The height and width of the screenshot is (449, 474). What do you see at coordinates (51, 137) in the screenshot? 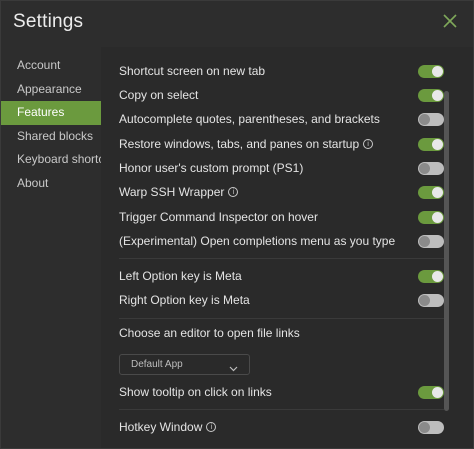
I see `sidebar-item-shared-blocks: Shared blocks` at bounding box center [51, 137].